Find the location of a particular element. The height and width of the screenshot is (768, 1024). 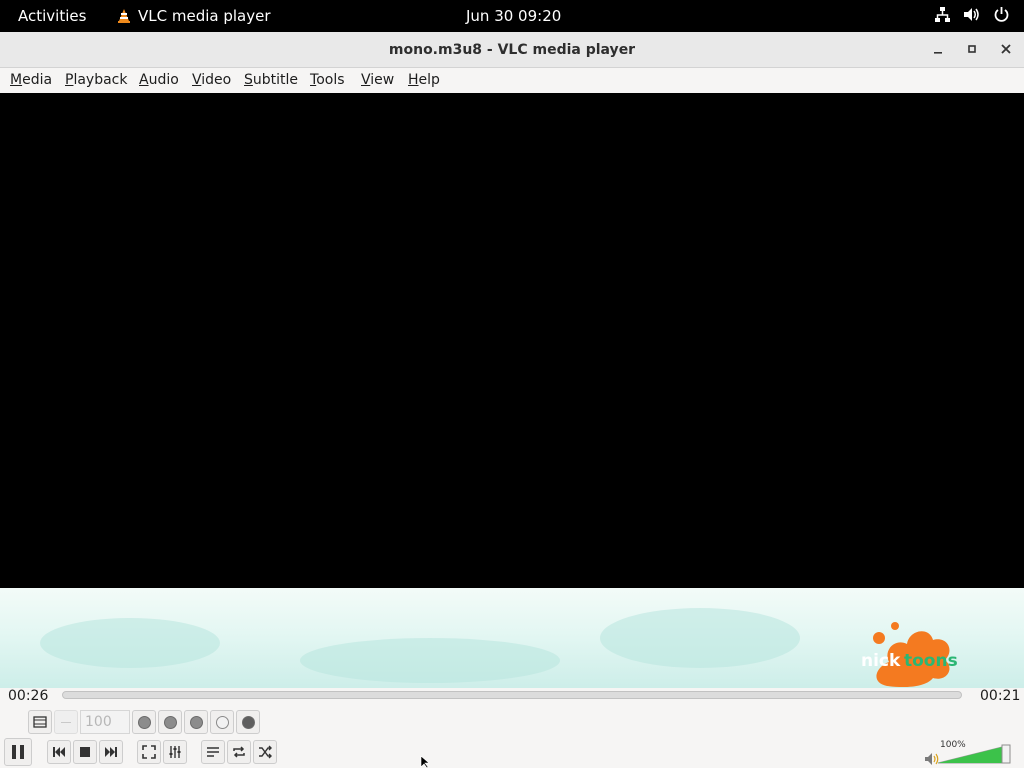

svg-text: nick is located at coordinates (881, 661).